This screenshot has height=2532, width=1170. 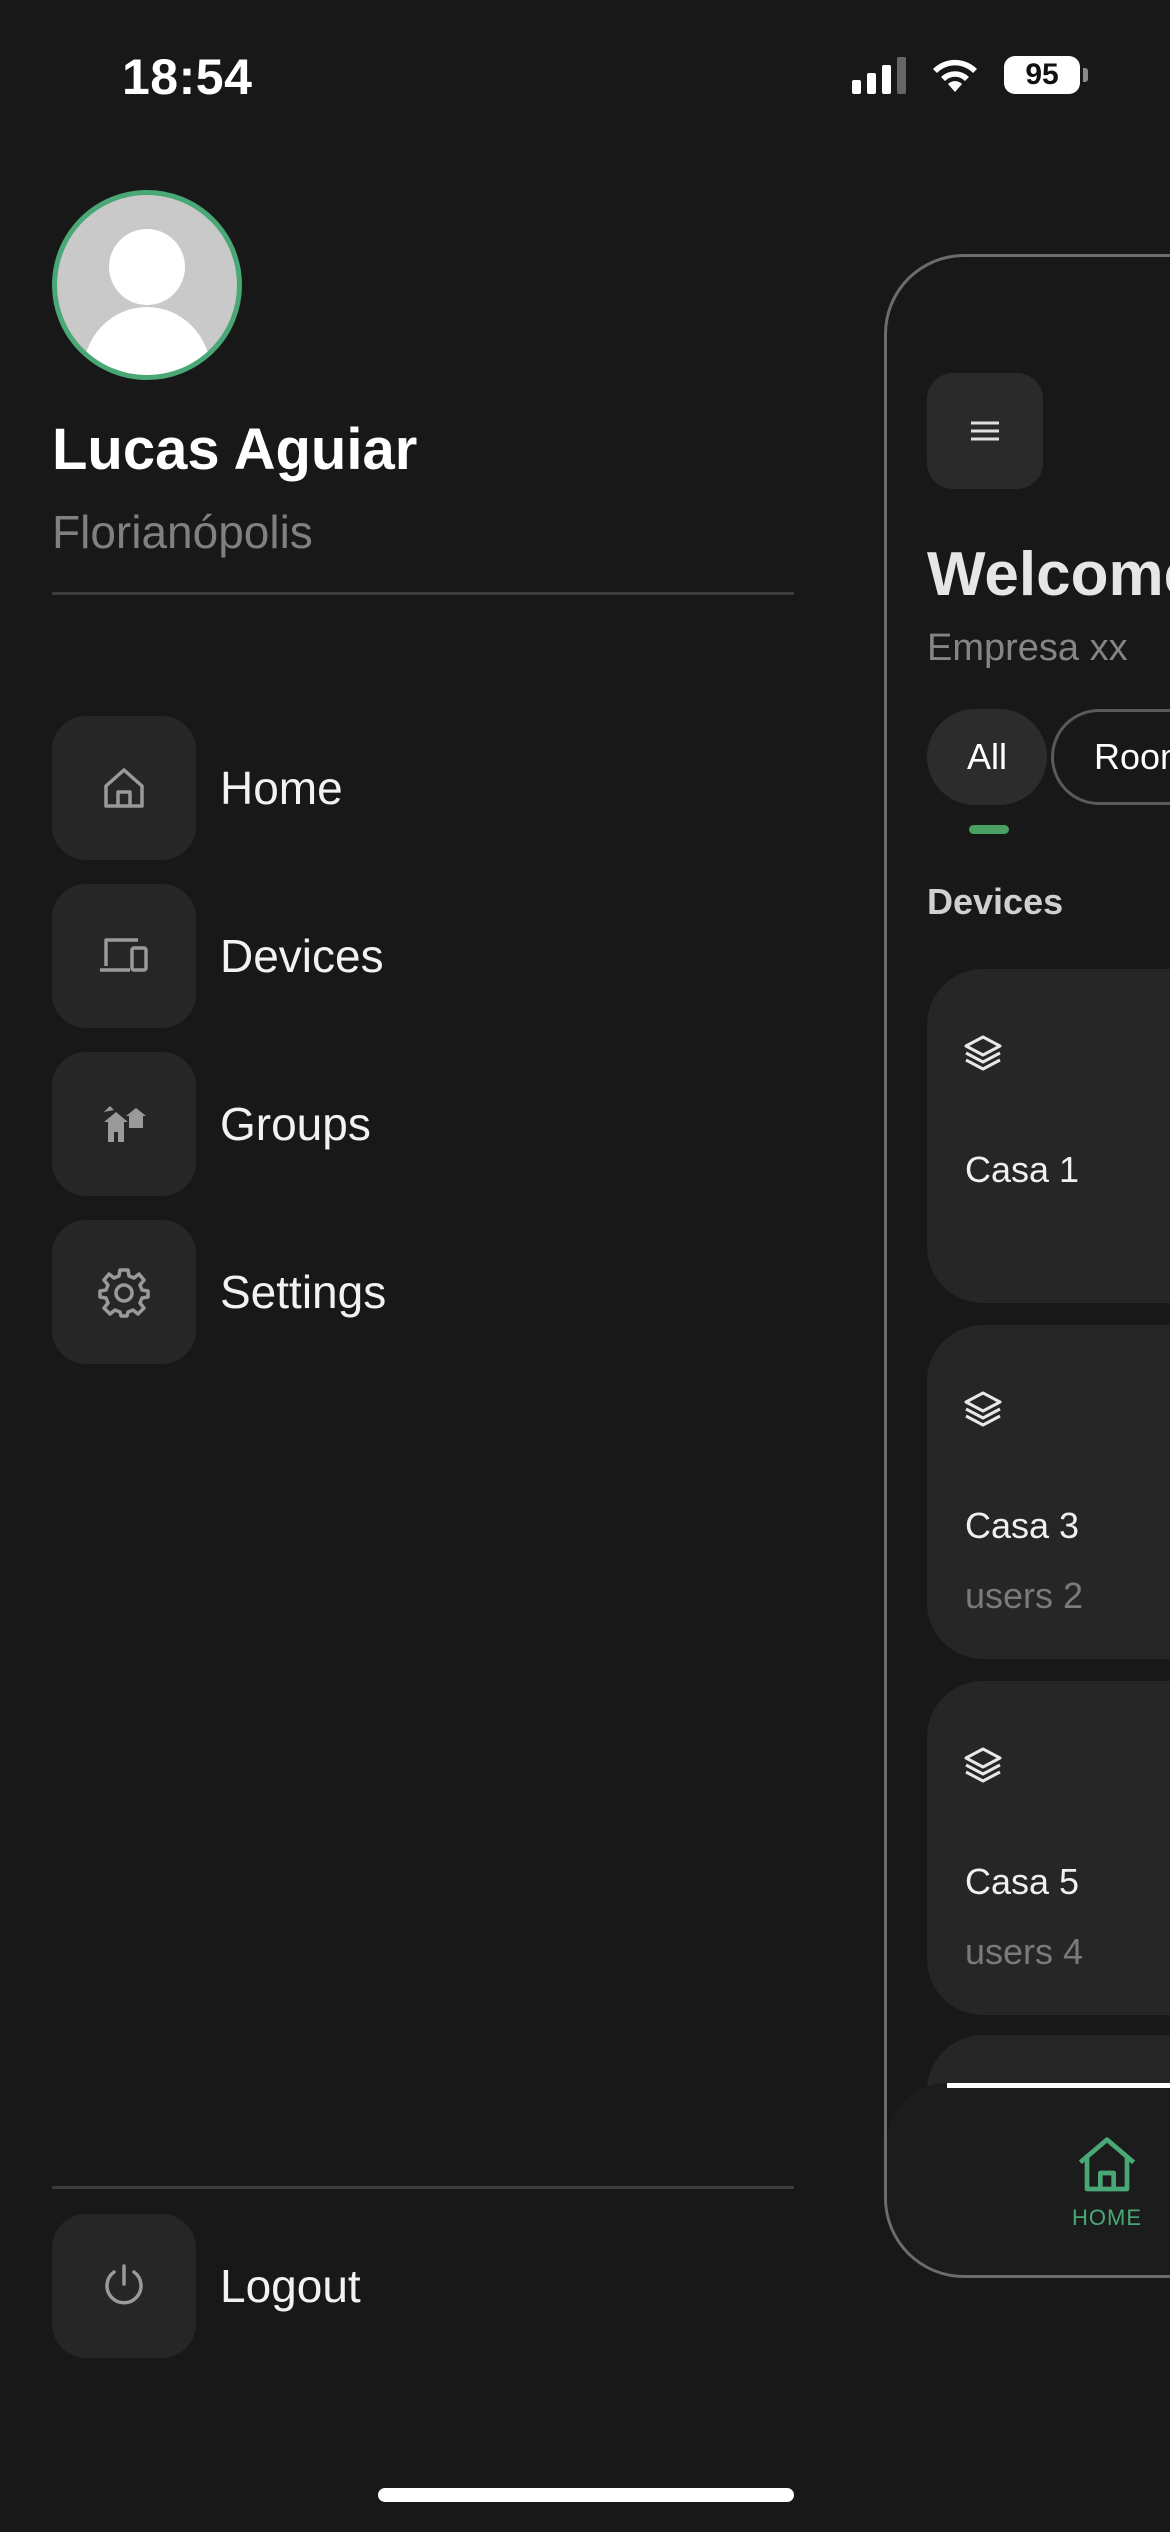 I want to click on gear-icon, so click(x=124, y=1293).